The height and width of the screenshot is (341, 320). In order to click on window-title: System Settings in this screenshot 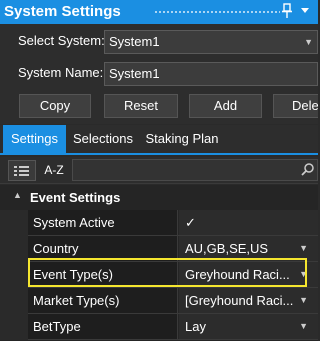, I will do `click(62, 11)`.